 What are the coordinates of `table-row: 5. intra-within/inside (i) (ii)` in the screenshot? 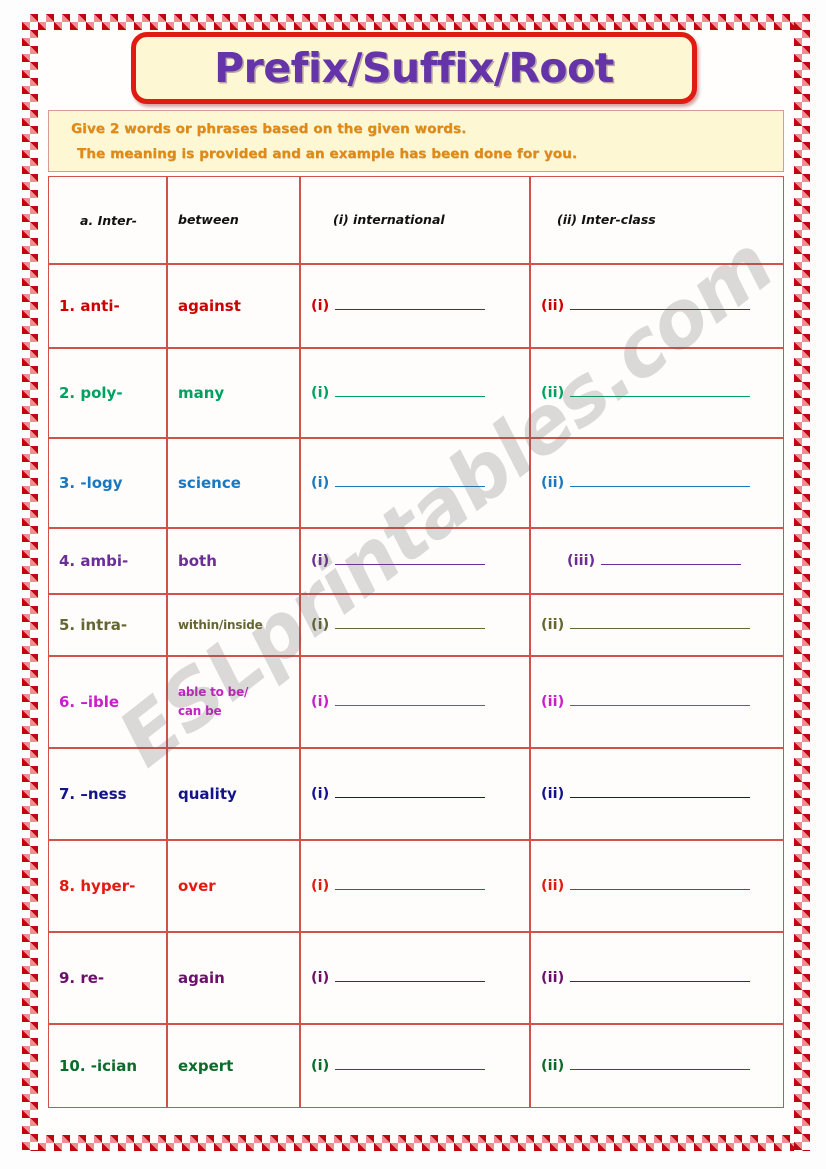 It's located at (416, 625).